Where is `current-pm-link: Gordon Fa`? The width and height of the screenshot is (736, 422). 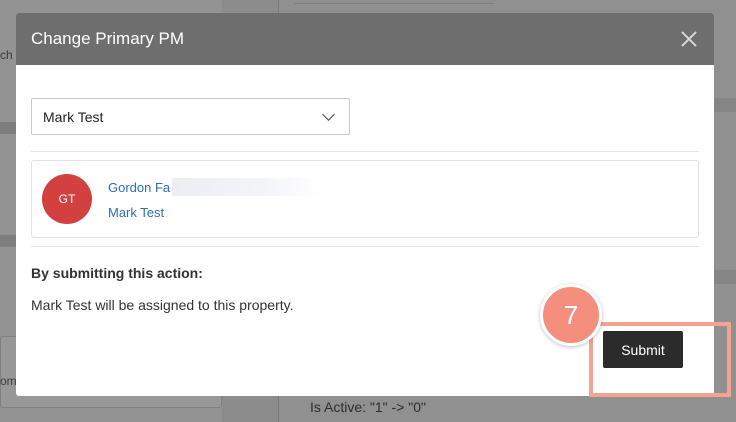 current-pm-link: Gordon Fa is located at coordinates (139, 187).